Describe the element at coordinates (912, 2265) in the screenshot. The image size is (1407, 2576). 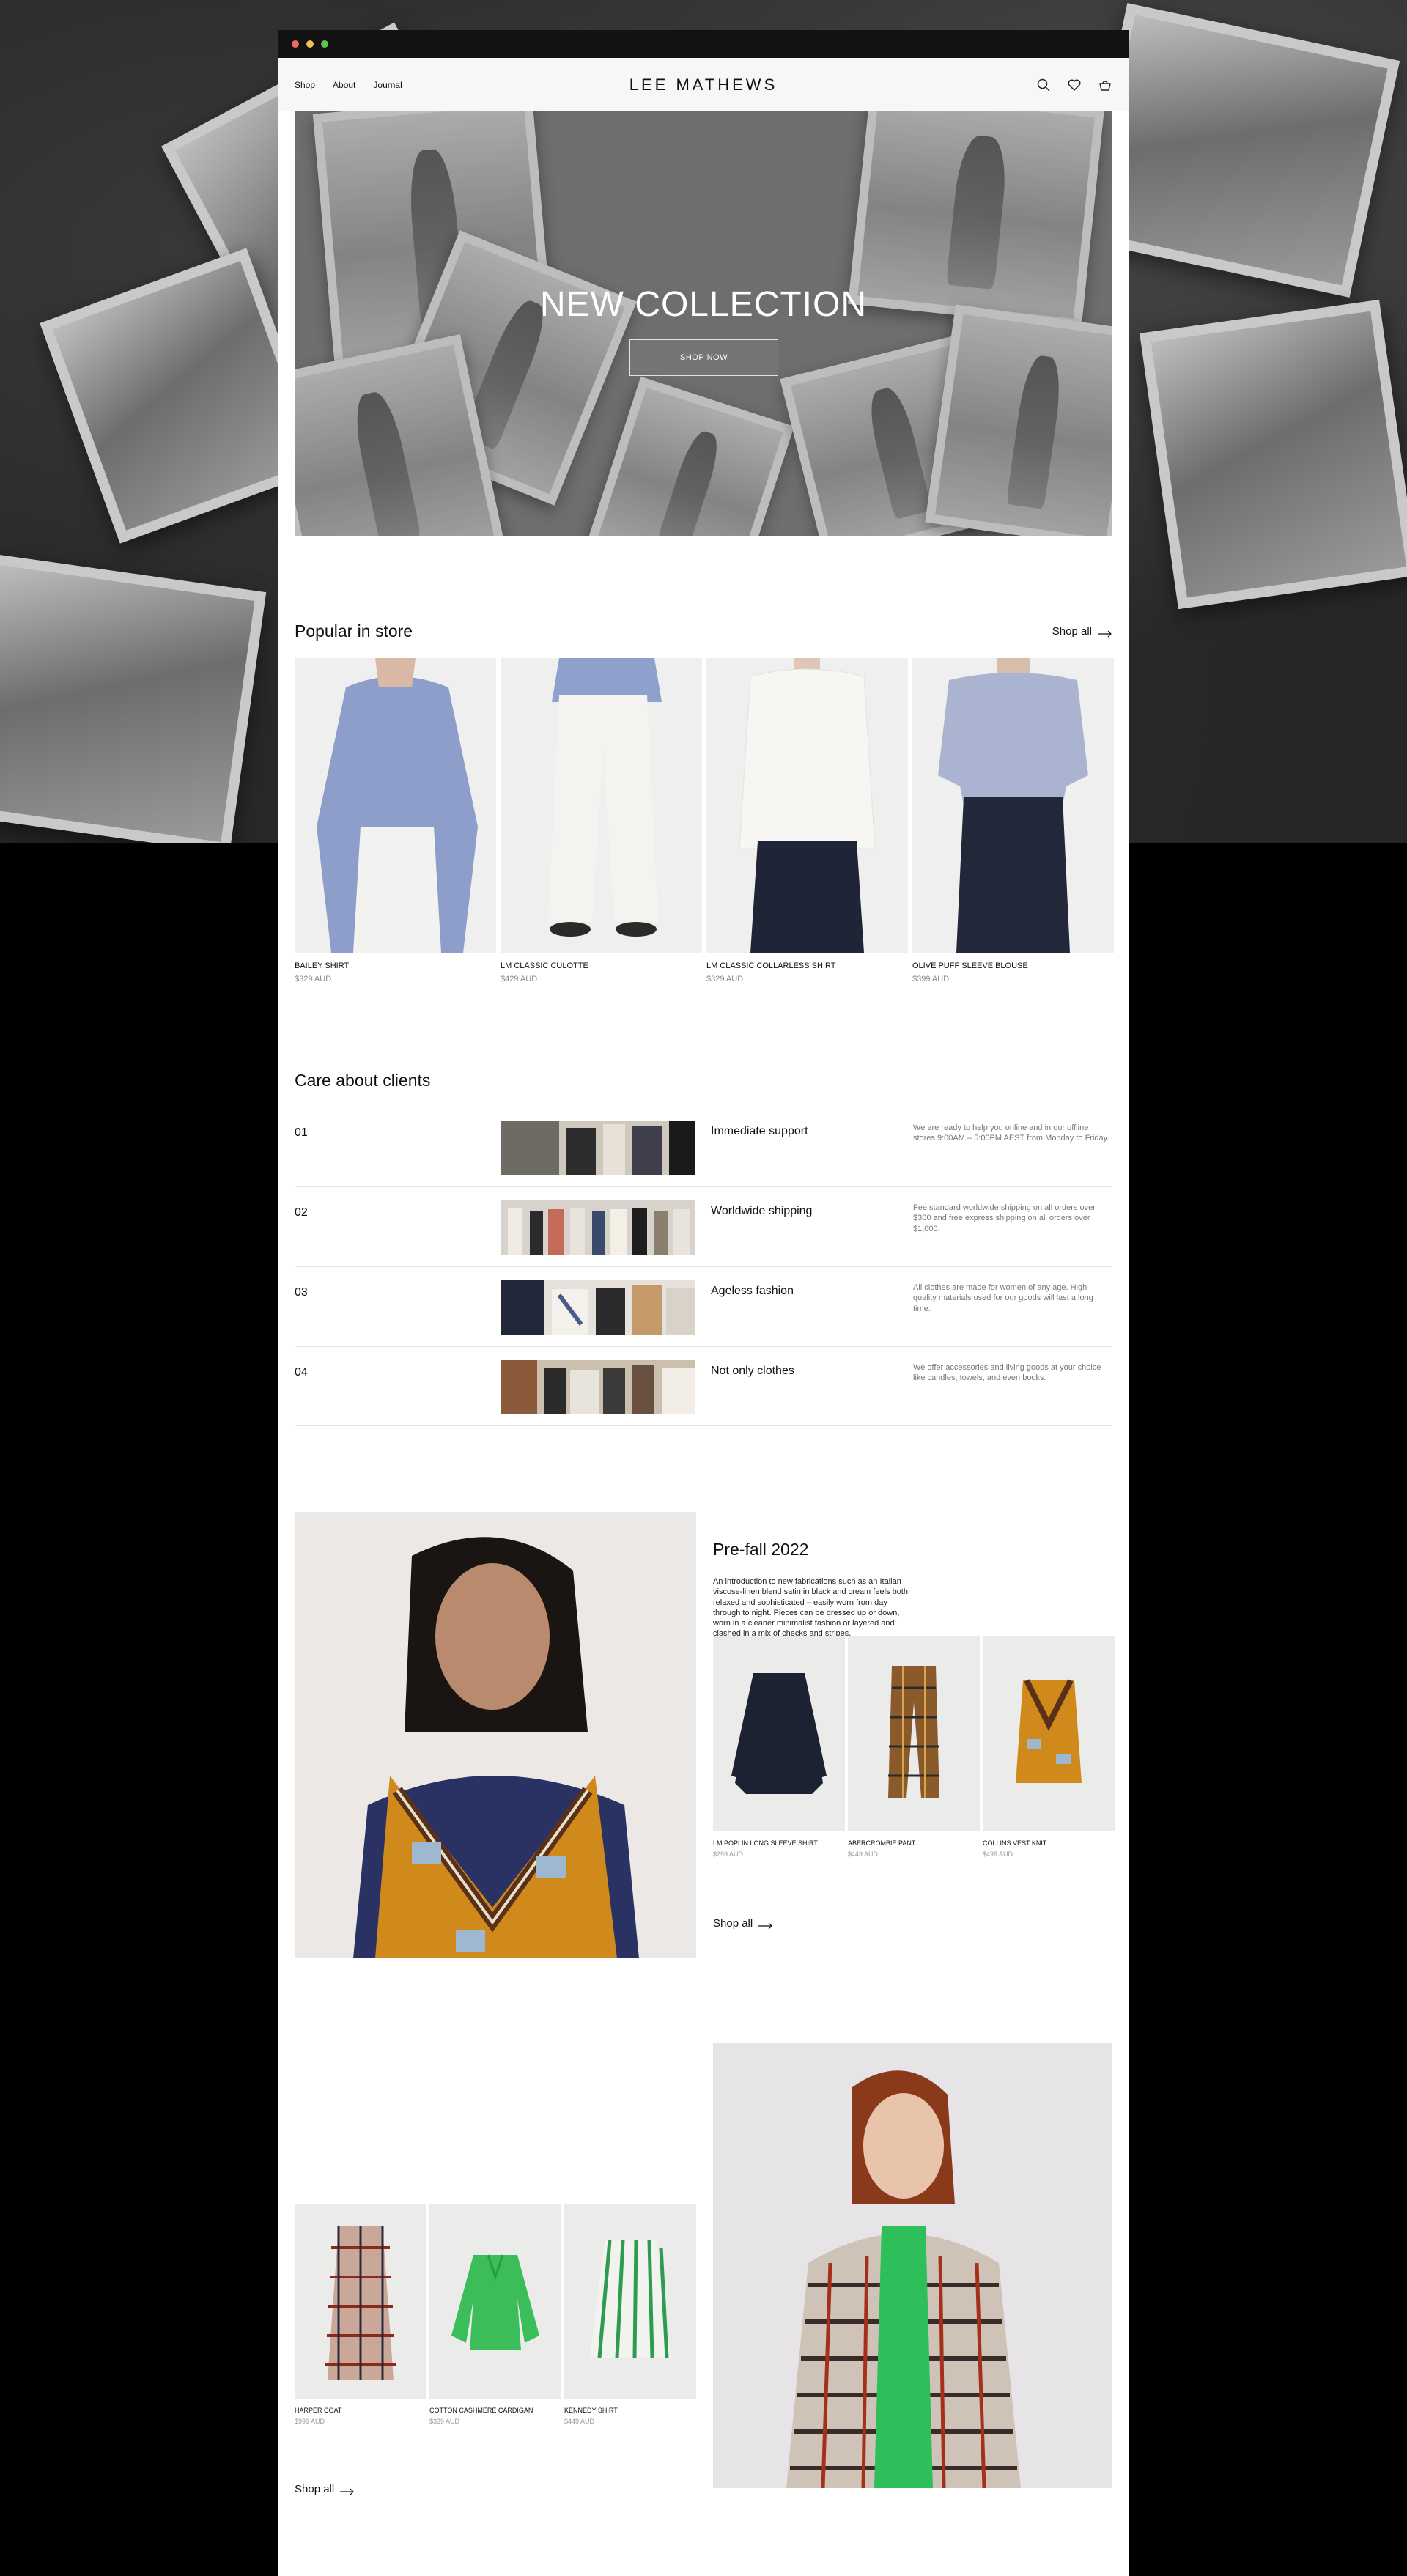
I see `editorial-model-image` at that location.